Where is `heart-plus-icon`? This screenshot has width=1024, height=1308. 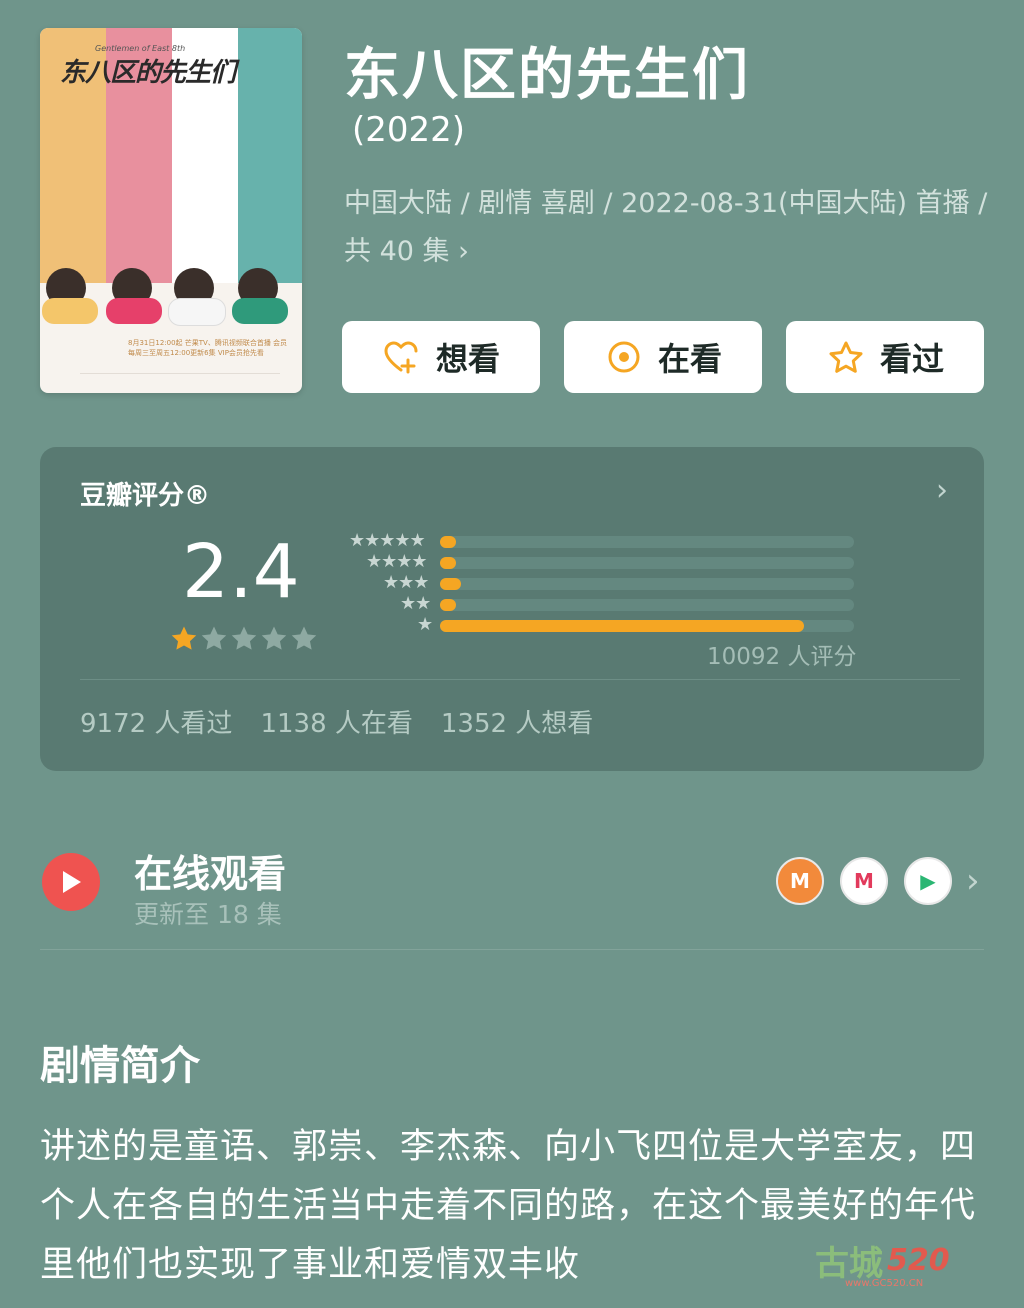
heart-plus-icon is located at coordinates (402, 357).